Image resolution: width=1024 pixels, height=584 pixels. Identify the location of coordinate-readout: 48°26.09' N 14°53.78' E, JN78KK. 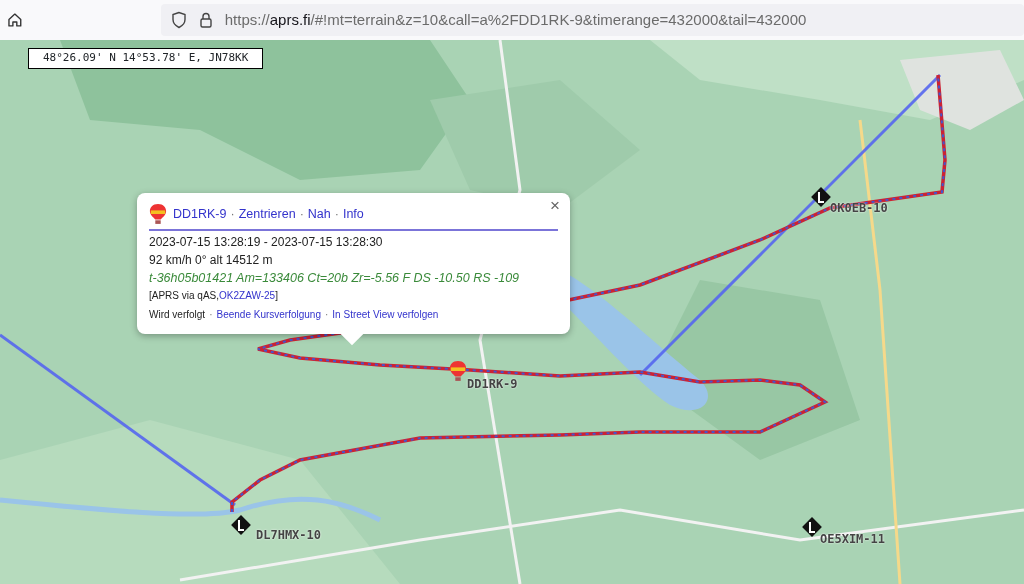
(146, 58).